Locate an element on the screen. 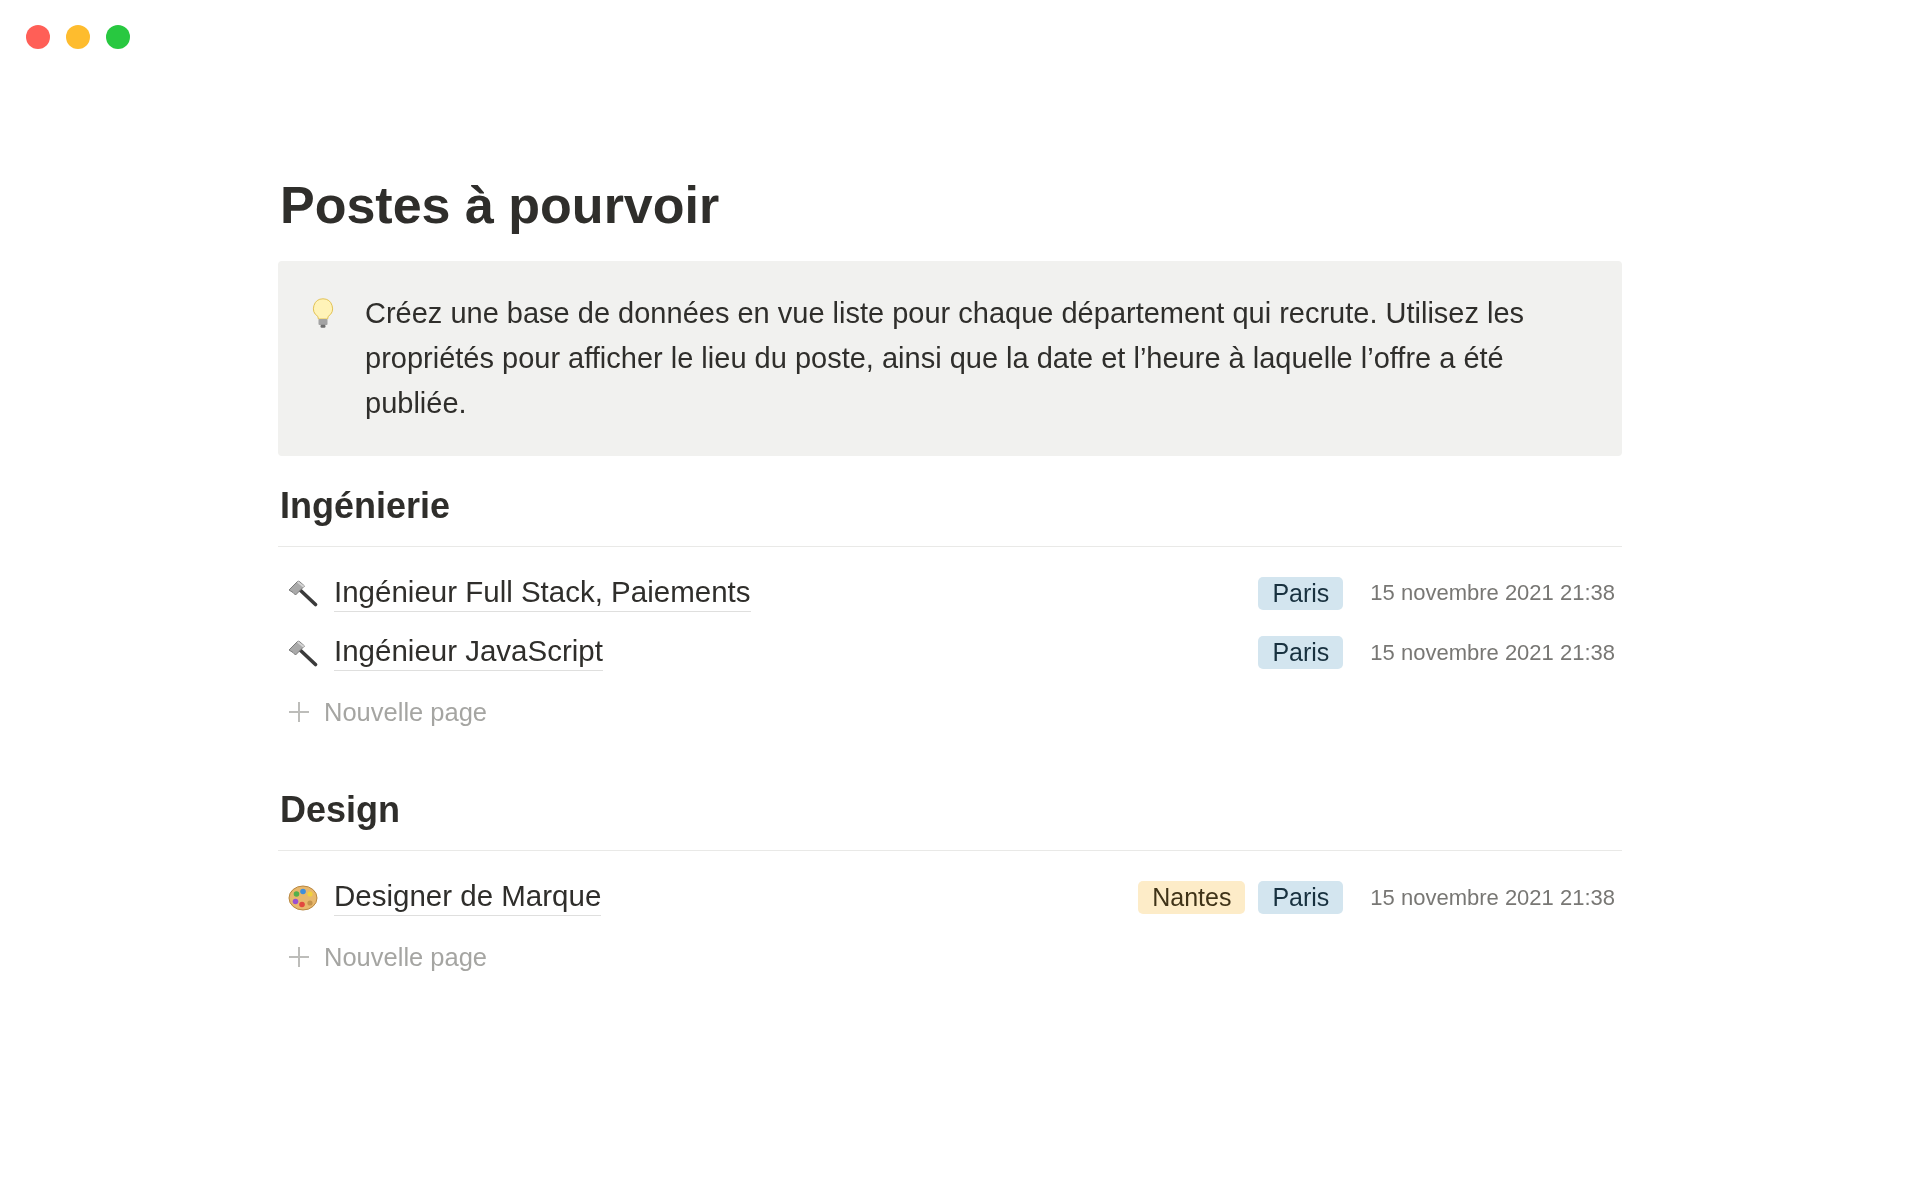  section-heading: Ingénierie is located at coordinates (365, 505).